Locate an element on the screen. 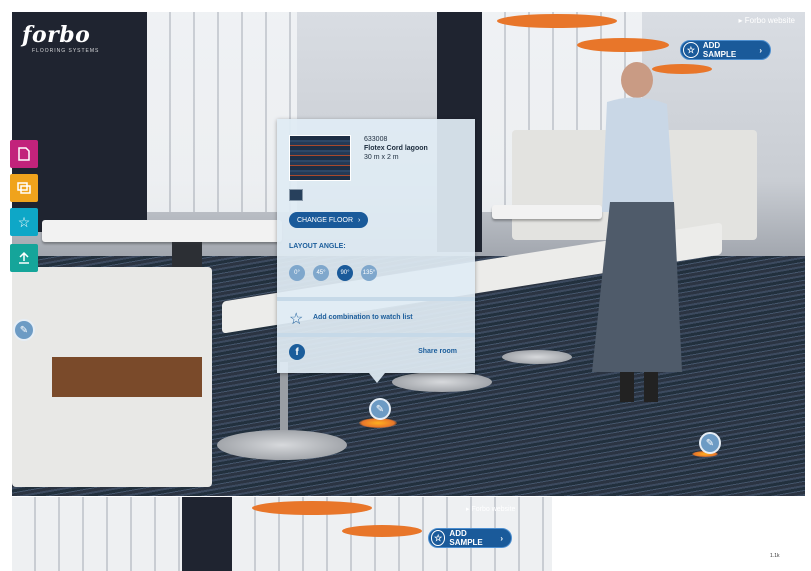  sidebar-item-favorite: ☆ is located at coordinates (24, 222).